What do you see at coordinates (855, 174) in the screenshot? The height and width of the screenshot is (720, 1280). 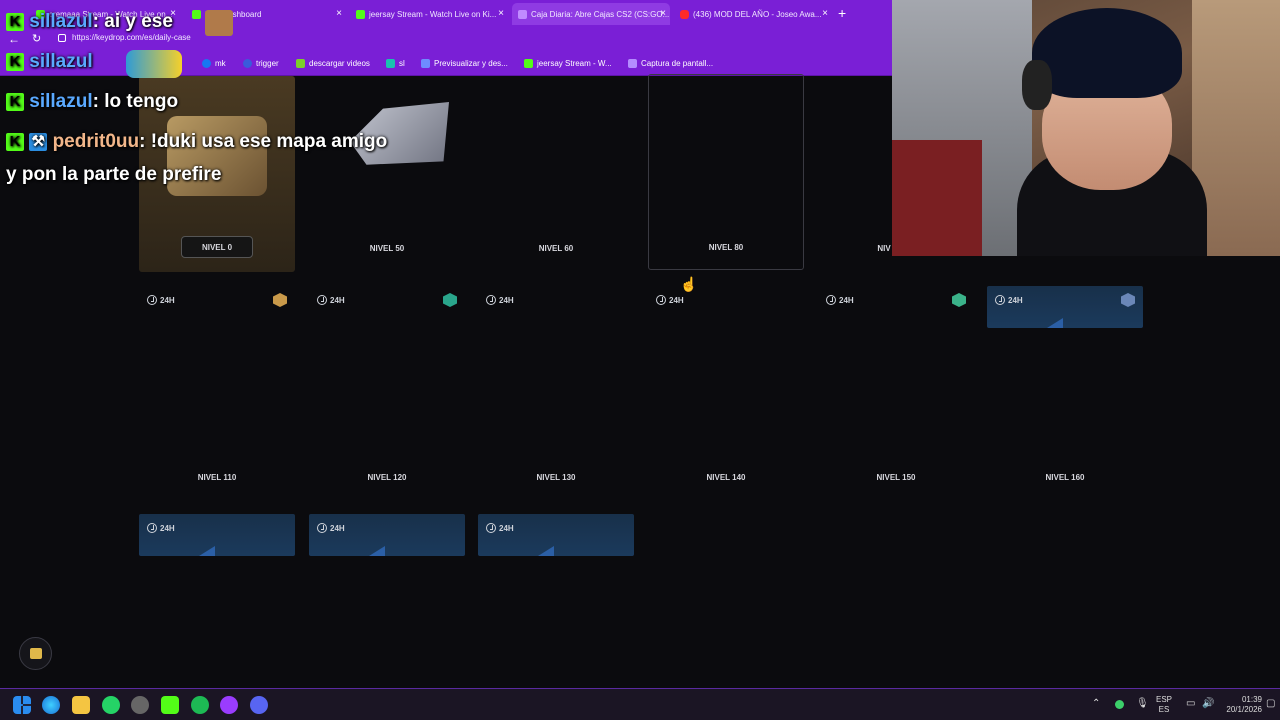 I see `case-card-partial: NIV` at bounding box center [855, 174].